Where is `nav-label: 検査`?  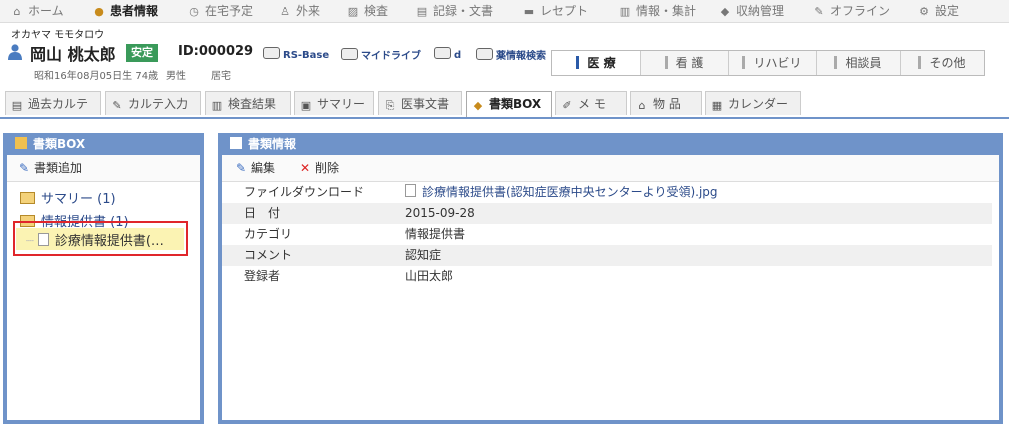 nav-label: 検査 is located at coordinates (376, 11).